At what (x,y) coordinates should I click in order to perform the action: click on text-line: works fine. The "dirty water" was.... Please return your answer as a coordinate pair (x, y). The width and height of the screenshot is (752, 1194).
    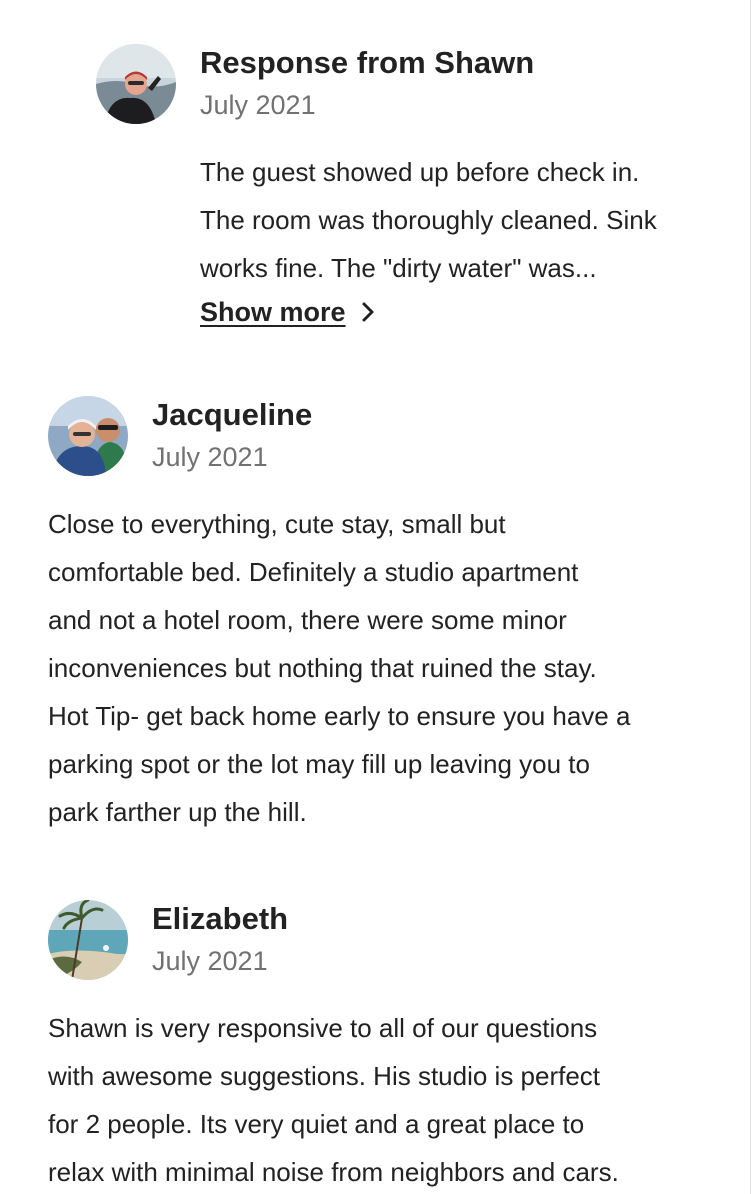
    Looking at the image, I should click on (398, 268).